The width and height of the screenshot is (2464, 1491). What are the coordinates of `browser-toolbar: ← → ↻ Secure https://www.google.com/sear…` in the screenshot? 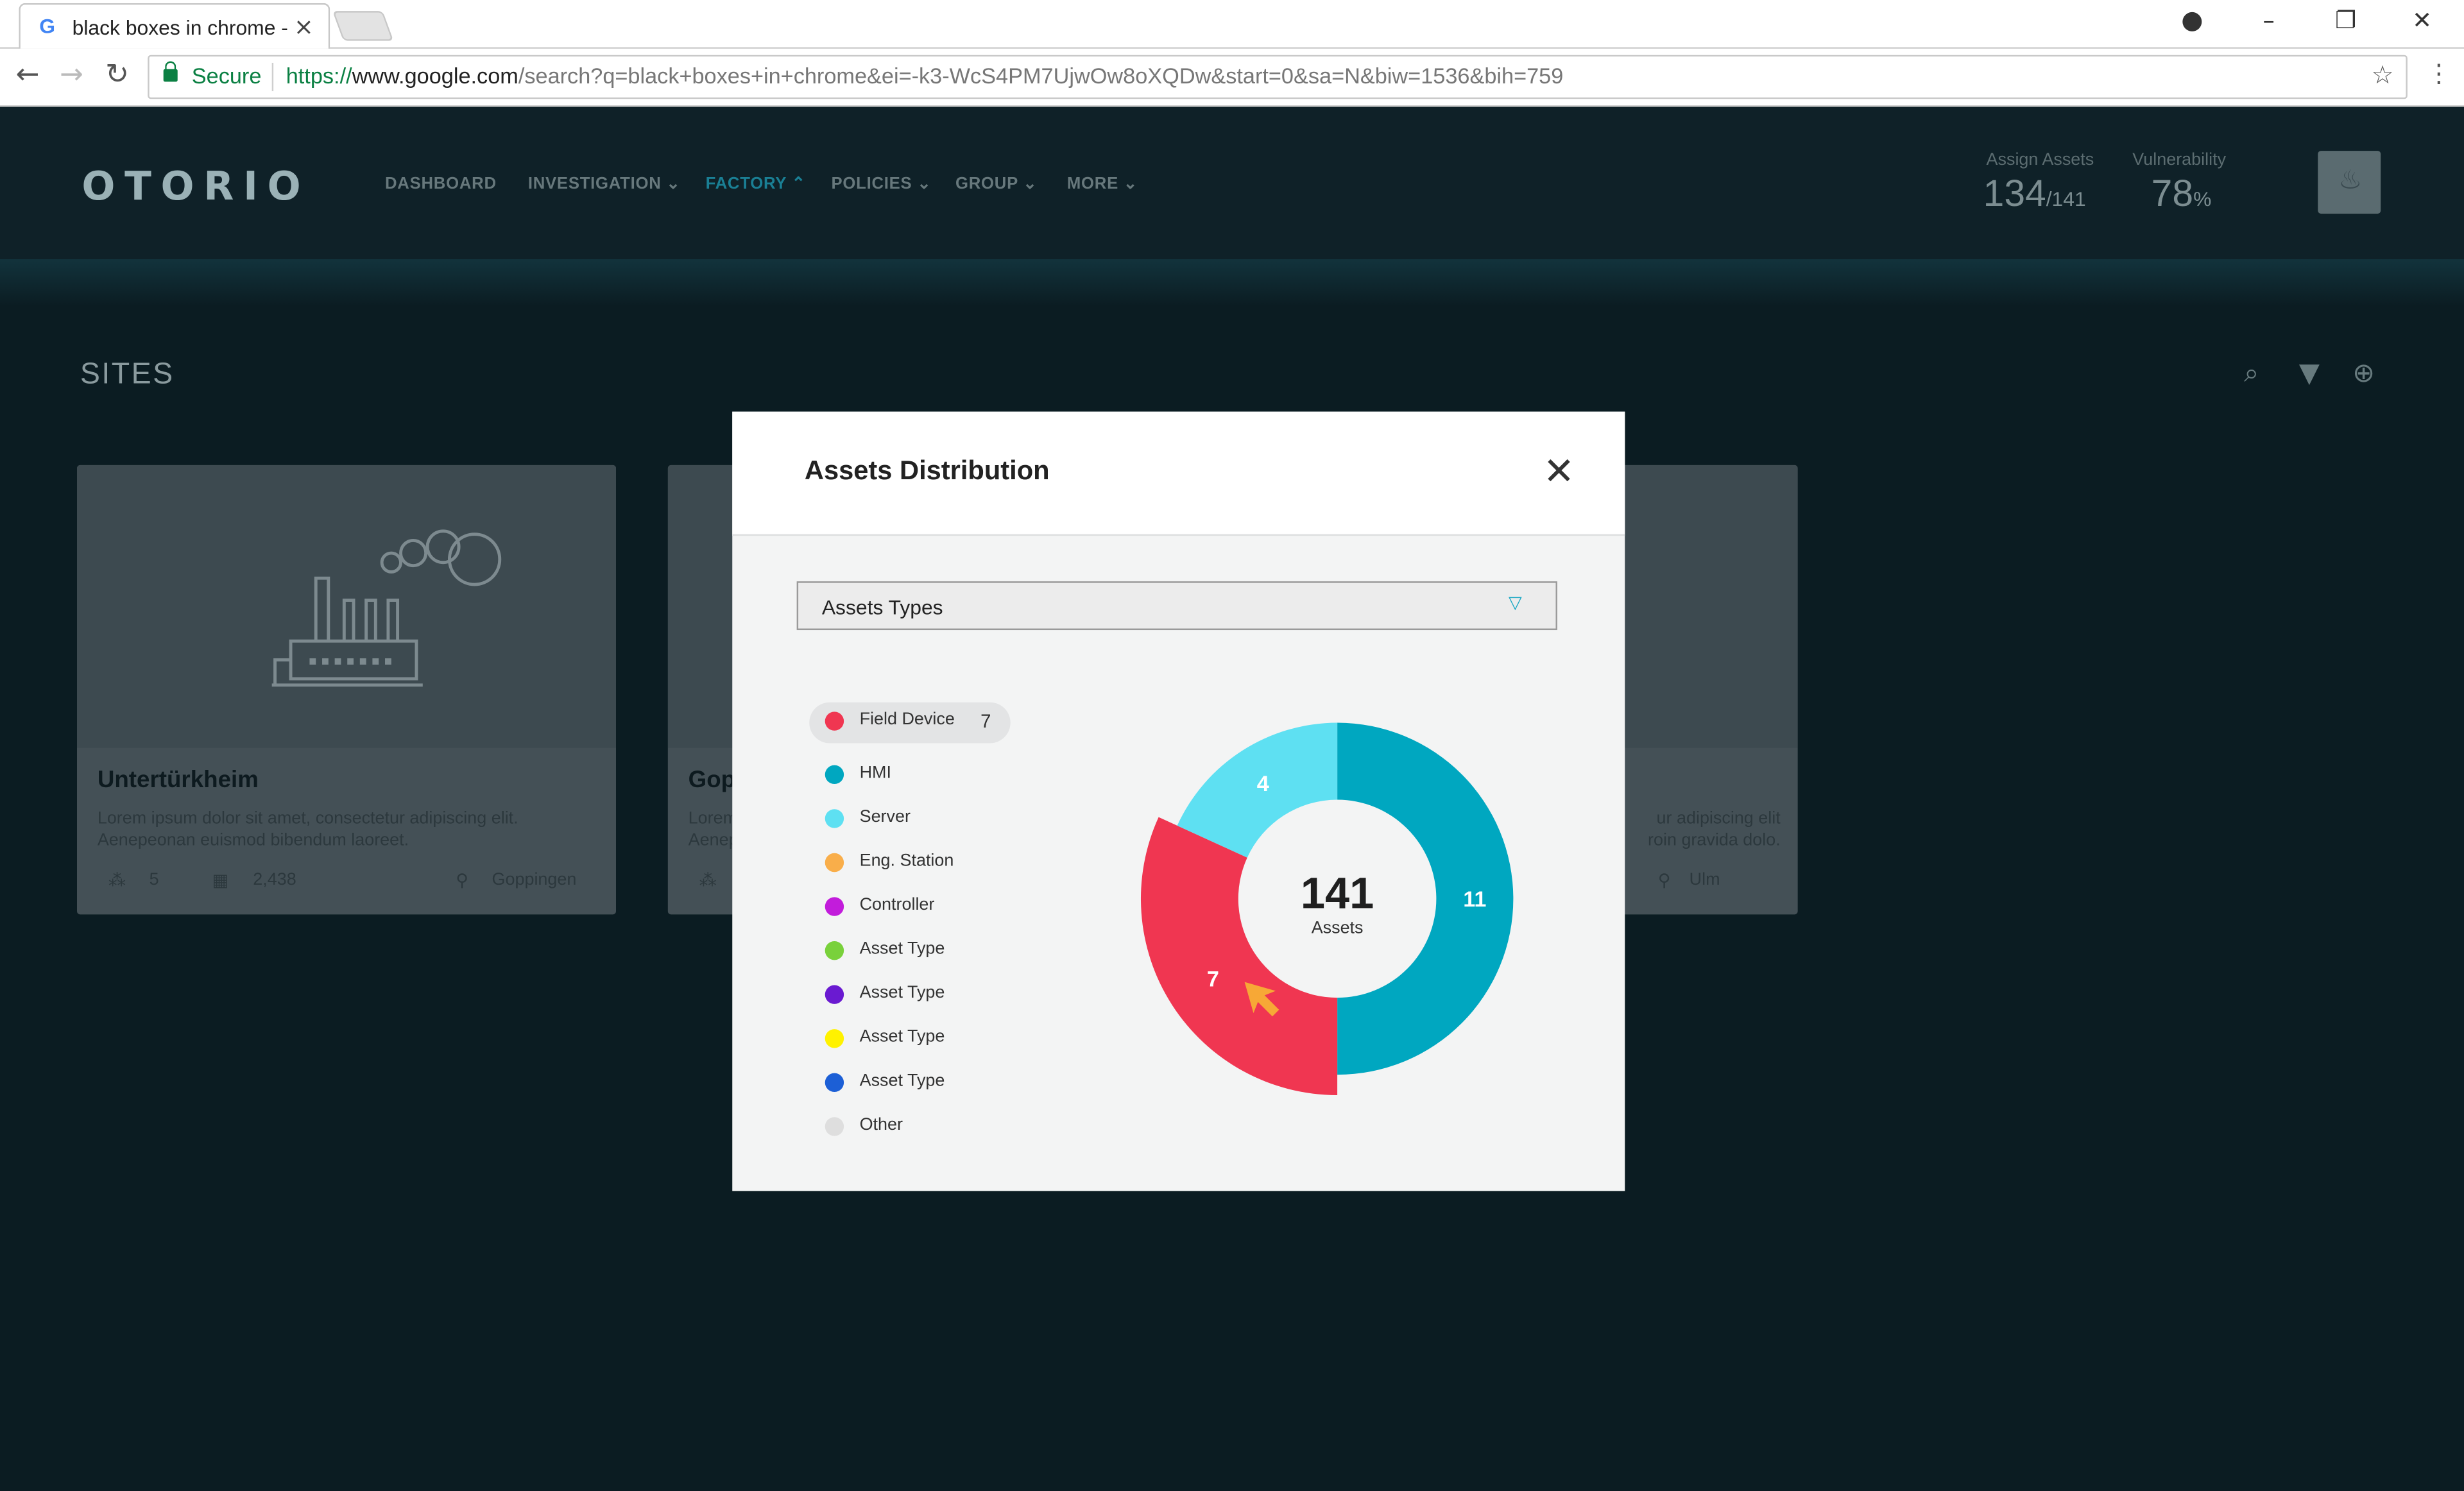 It's located at (1232, 77).